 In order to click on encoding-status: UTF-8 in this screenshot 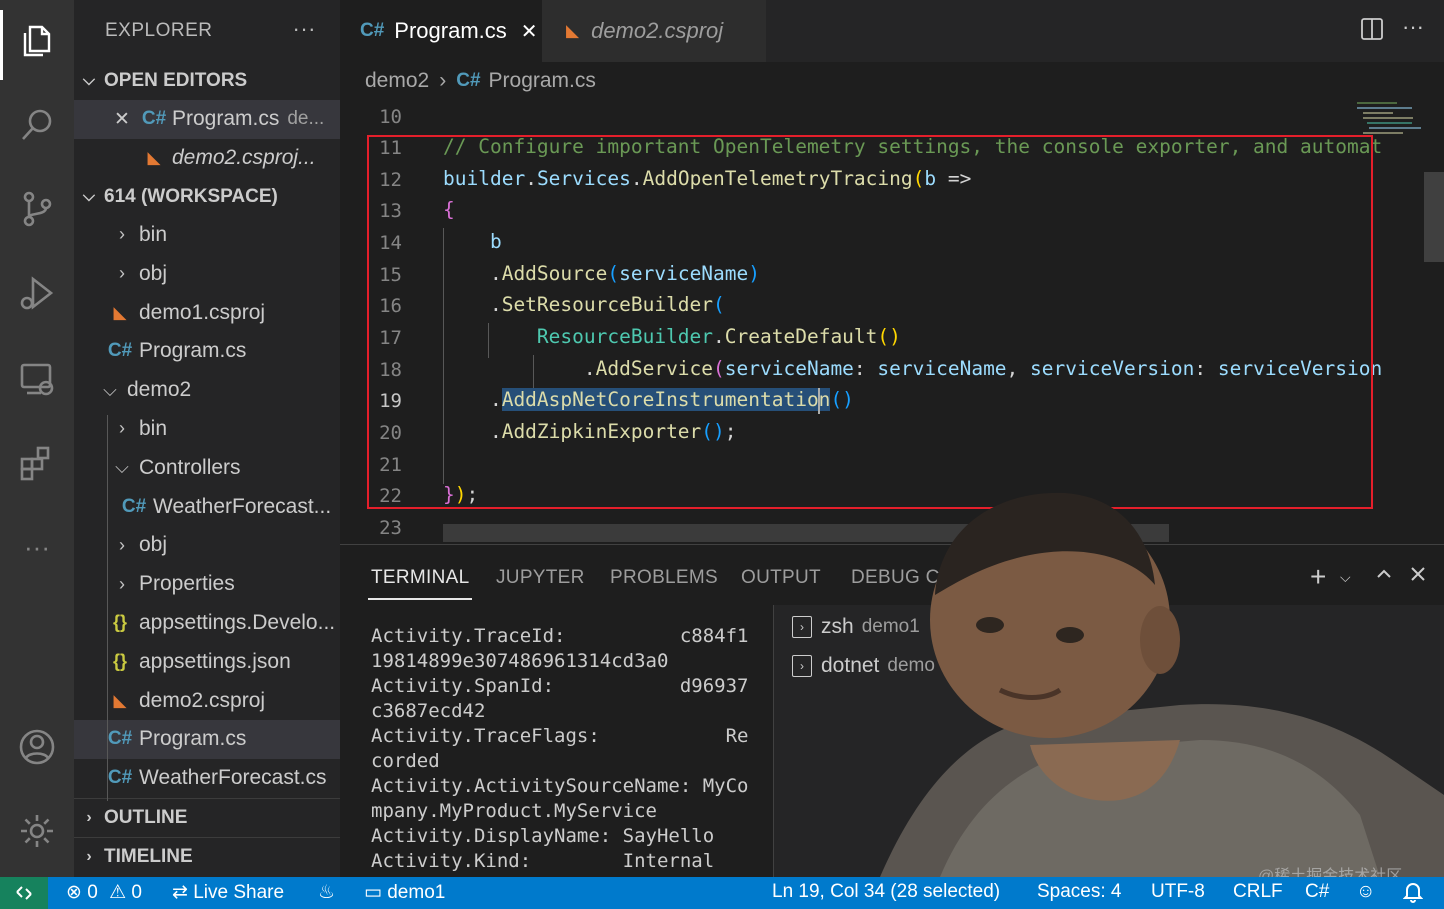, I will do `click(1178, 892)`.